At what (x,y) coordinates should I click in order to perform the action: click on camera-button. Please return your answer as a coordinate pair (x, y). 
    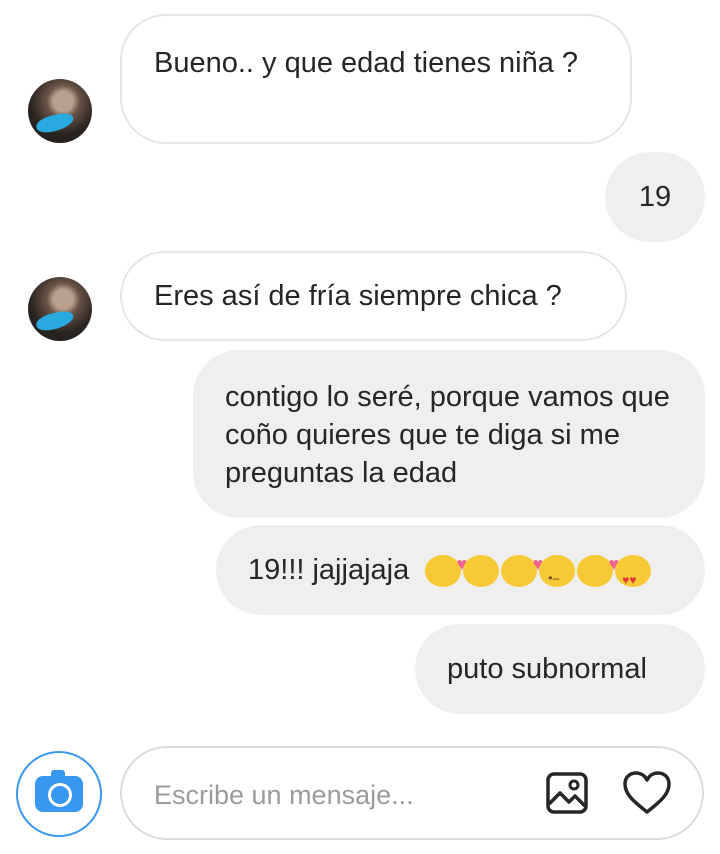
    Looking at the image, I should click on (59, 794).